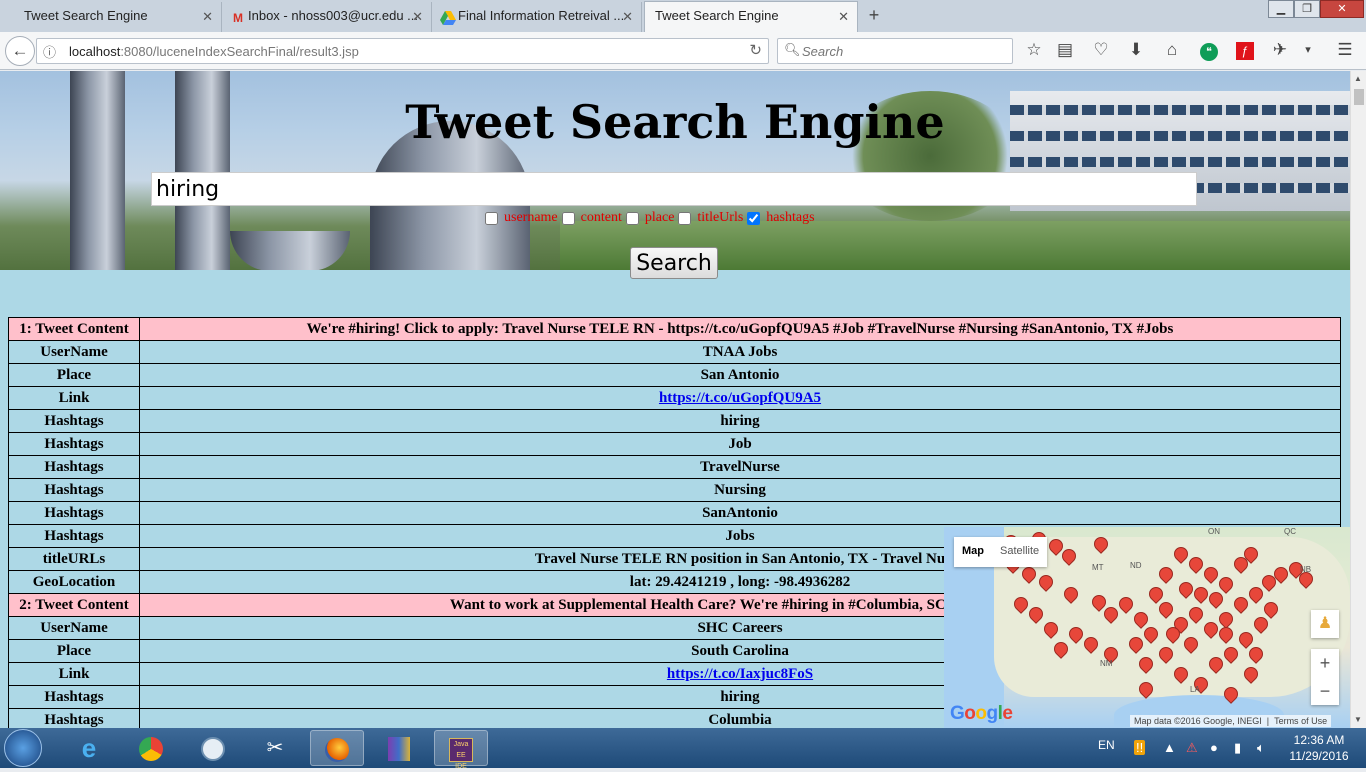 This screenshot has width=1366, height=772. I want to click on scroll-down-icon: ▼, so click(1358, 719).